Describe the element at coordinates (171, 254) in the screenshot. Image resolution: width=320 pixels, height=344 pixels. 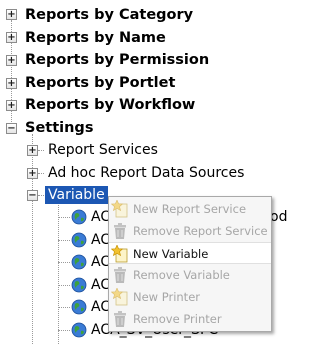
I see `menu-item-label: New Variable` at that location.